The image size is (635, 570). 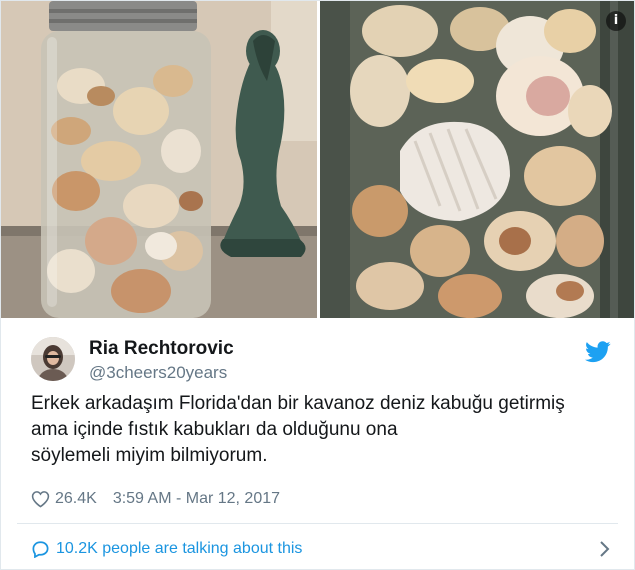 What do you see at coordinates (179, 548) in the screenshot?
I see `conversation-label: 10.2K people are talking about this` at bounding box center [179, 548].